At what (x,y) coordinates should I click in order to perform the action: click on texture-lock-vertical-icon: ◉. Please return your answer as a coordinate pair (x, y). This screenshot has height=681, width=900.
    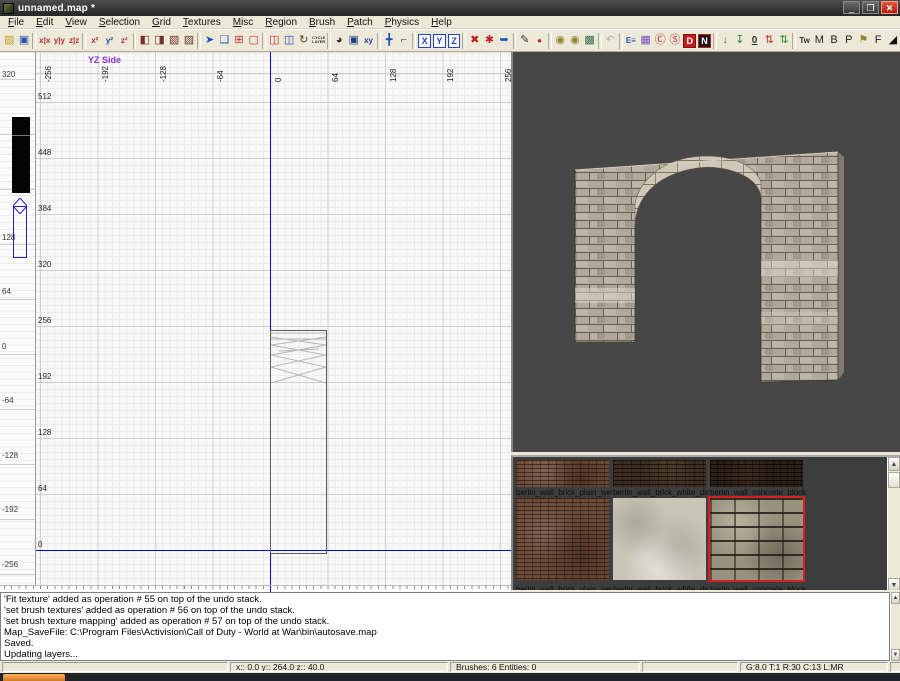
    Looking at the image, I should click on (575, 40).